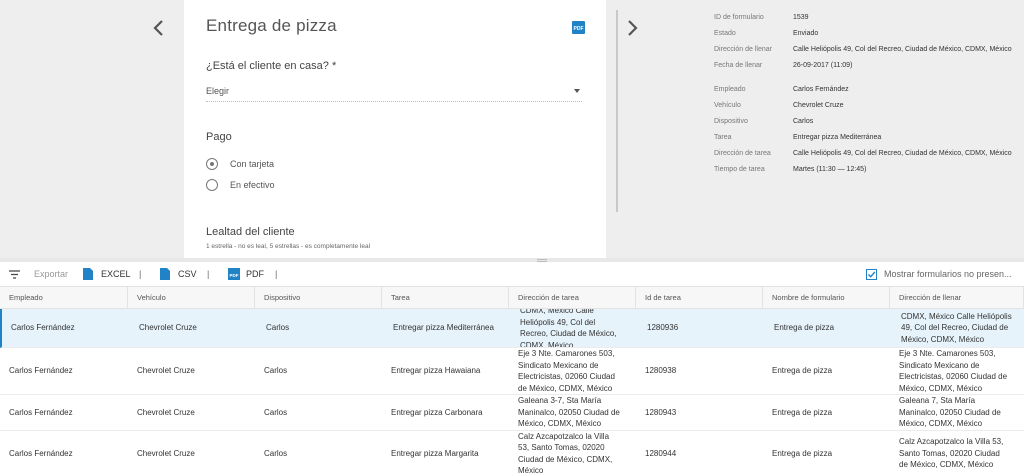 This screenshot has width=1024, height=475. Describe the element at coordinates (191, 297) in the screenshot. I see `column-header-vehicle: Vehículo` at that location.